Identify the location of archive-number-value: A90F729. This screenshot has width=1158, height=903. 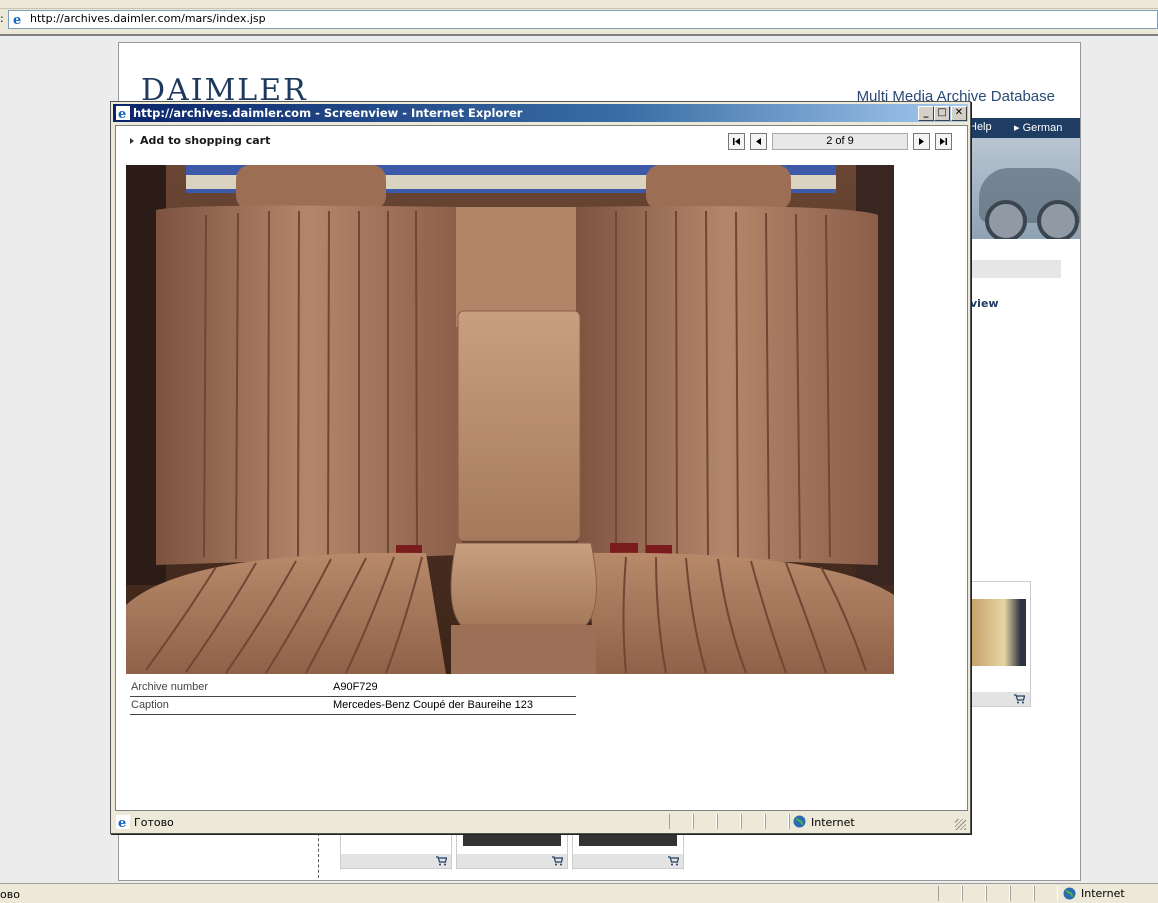
(355, 687).